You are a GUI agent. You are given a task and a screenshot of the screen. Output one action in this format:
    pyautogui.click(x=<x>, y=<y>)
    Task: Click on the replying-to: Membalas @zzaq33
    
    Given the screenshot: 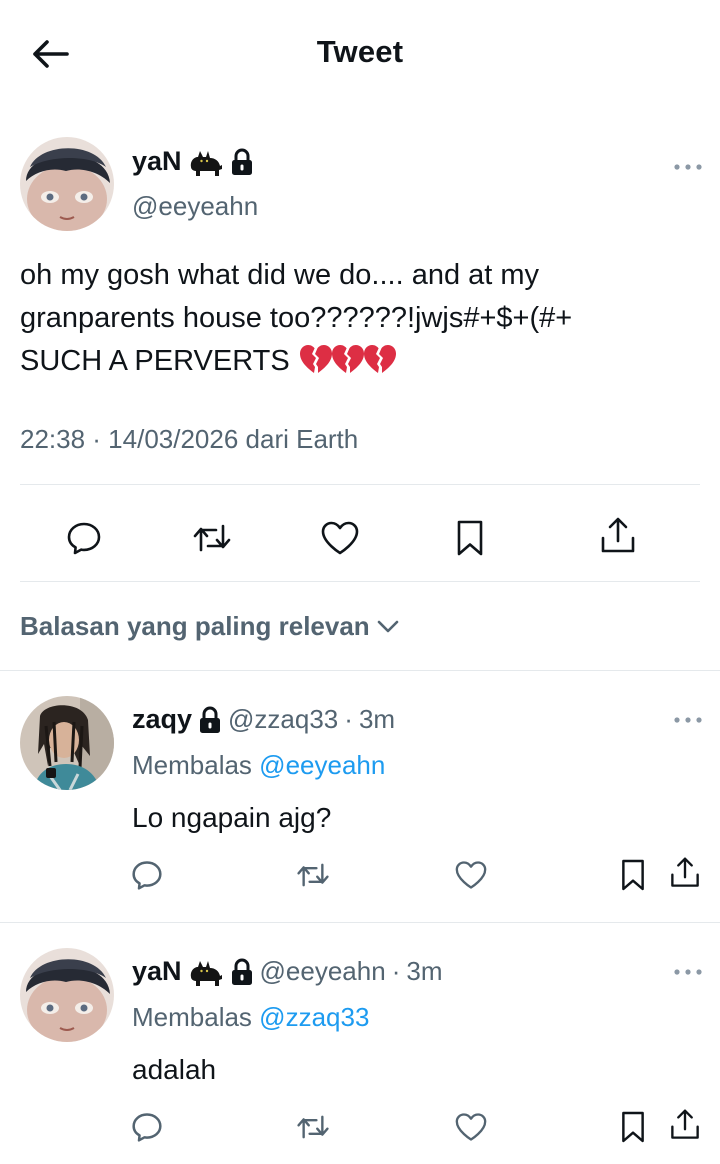 What is the action you would take?
    pyautogui.click(x=250, y=1017)
    